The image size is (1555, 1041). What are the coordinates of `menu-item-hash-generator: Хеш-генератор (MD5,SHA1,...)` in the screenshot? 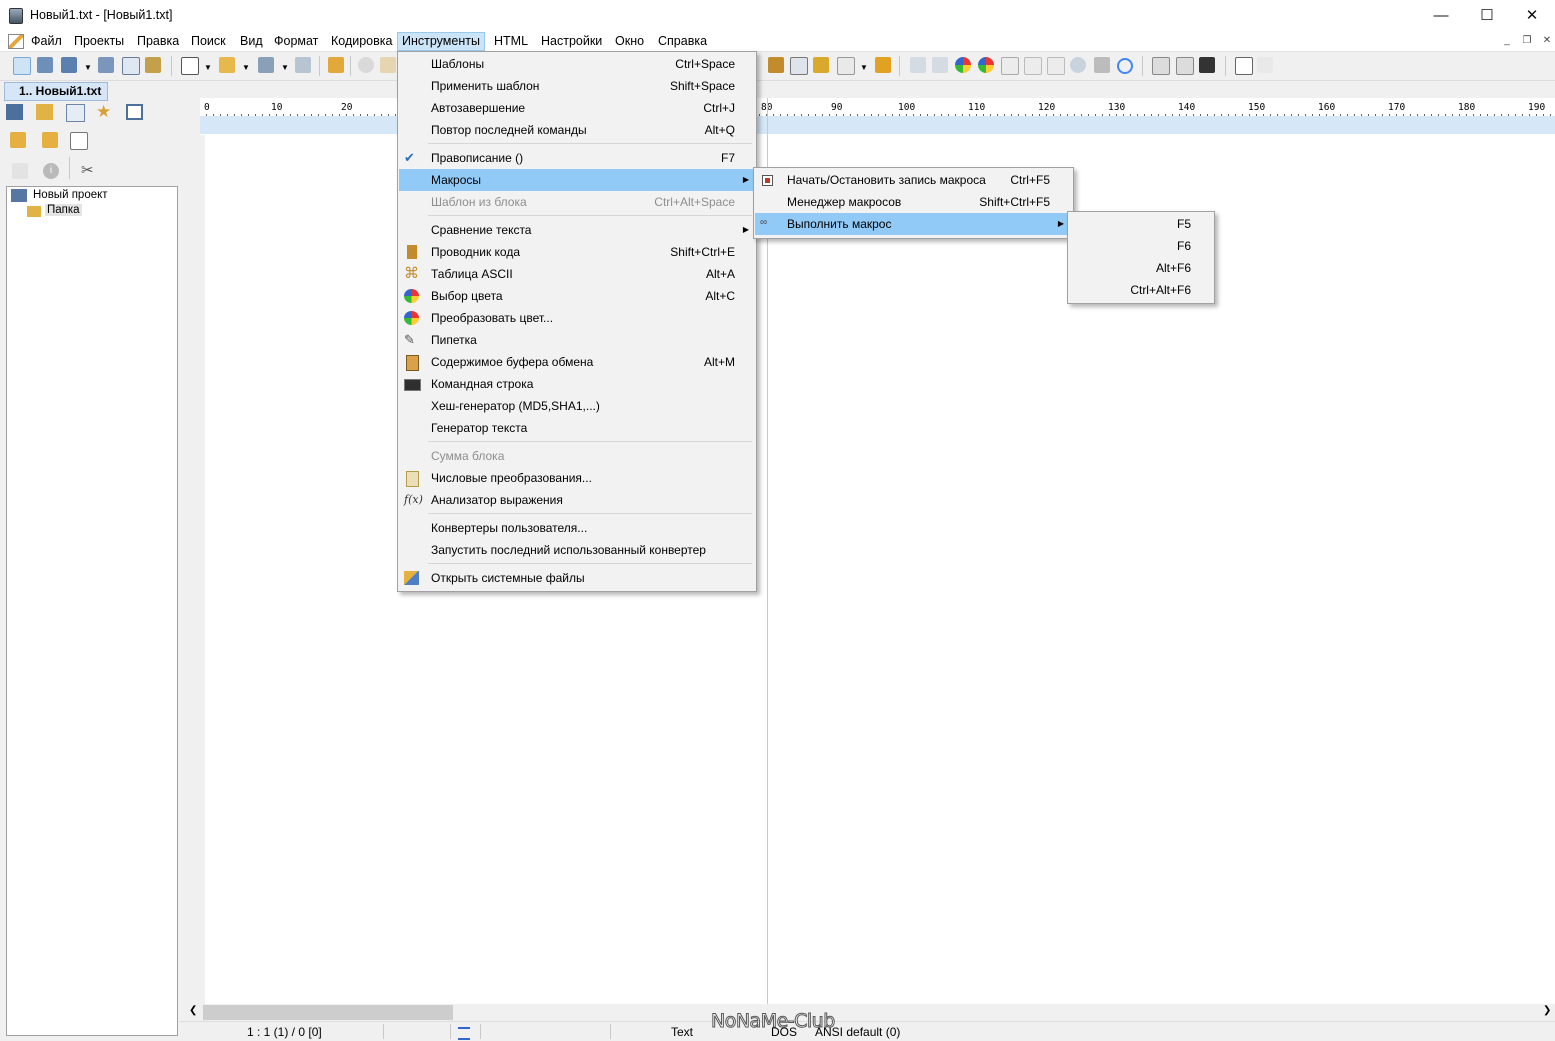 It's located at (577, 406).